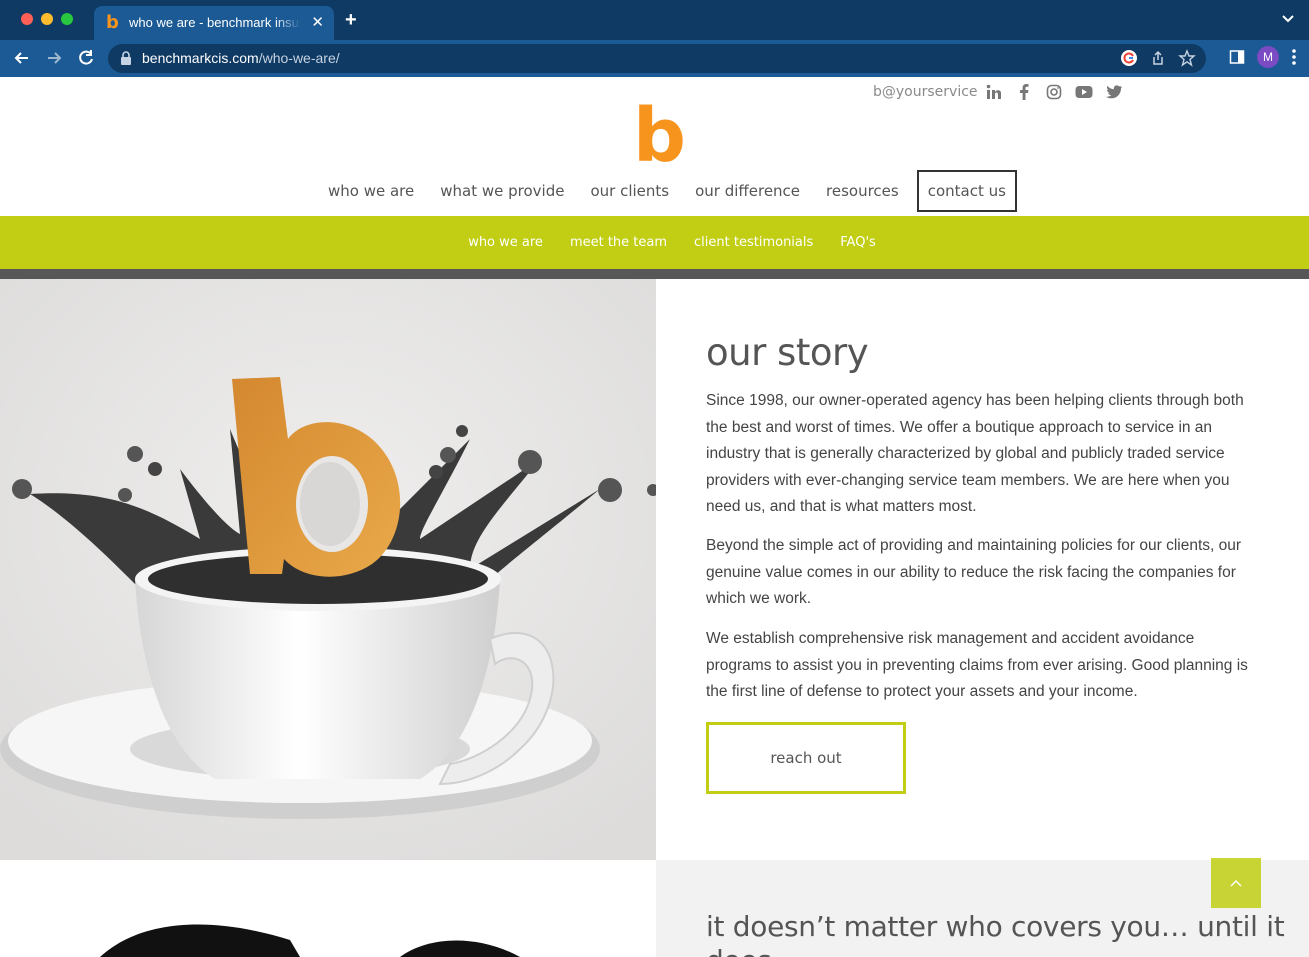 The height and width of the screenshot is (957, 1309). I want to click on subnav-client-testimonials: client testimonials, so click(753, 242).